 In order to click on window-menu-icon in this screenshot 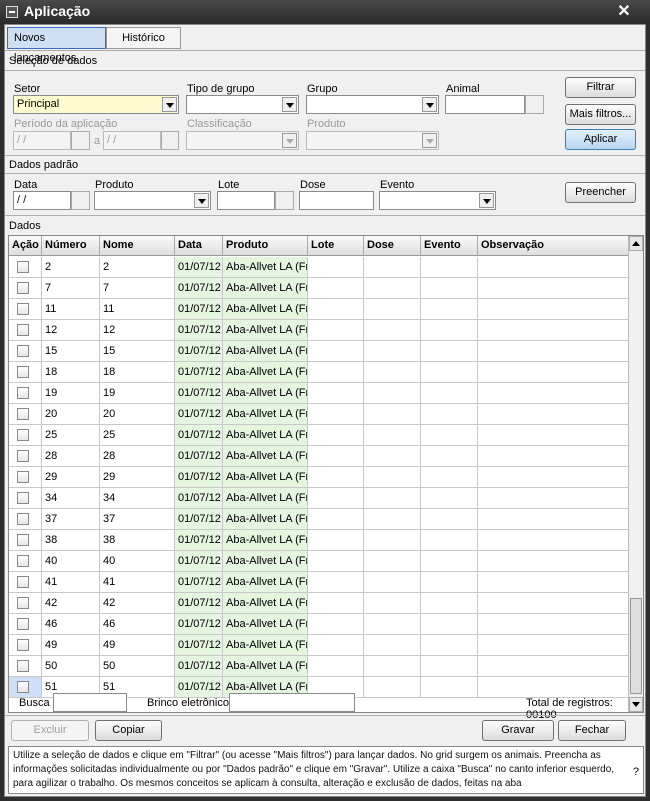, I will do `click(12, 12)`.